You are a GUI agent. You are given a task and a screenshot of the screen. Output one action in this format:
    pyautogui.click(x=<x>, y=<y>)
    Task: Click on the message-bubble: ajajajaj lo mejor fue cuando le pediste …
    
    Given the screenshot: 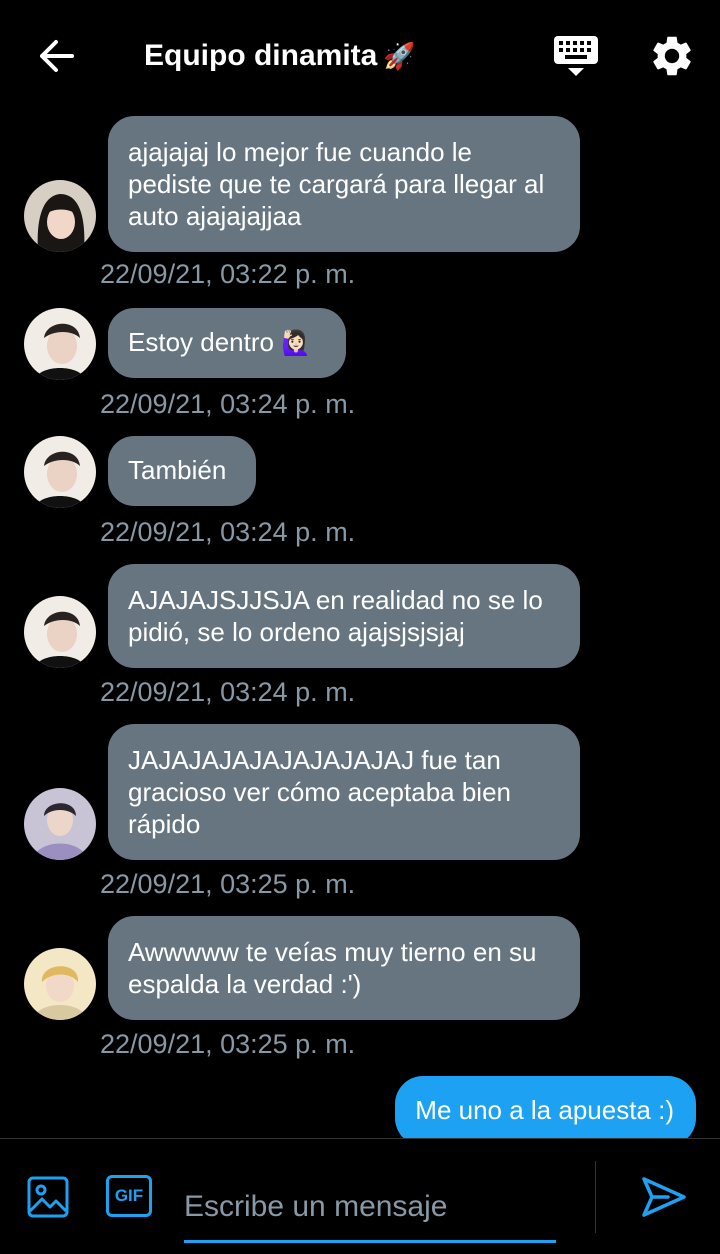 What is the action you would take?
    pyautogui.click(x=344, y=184)
    